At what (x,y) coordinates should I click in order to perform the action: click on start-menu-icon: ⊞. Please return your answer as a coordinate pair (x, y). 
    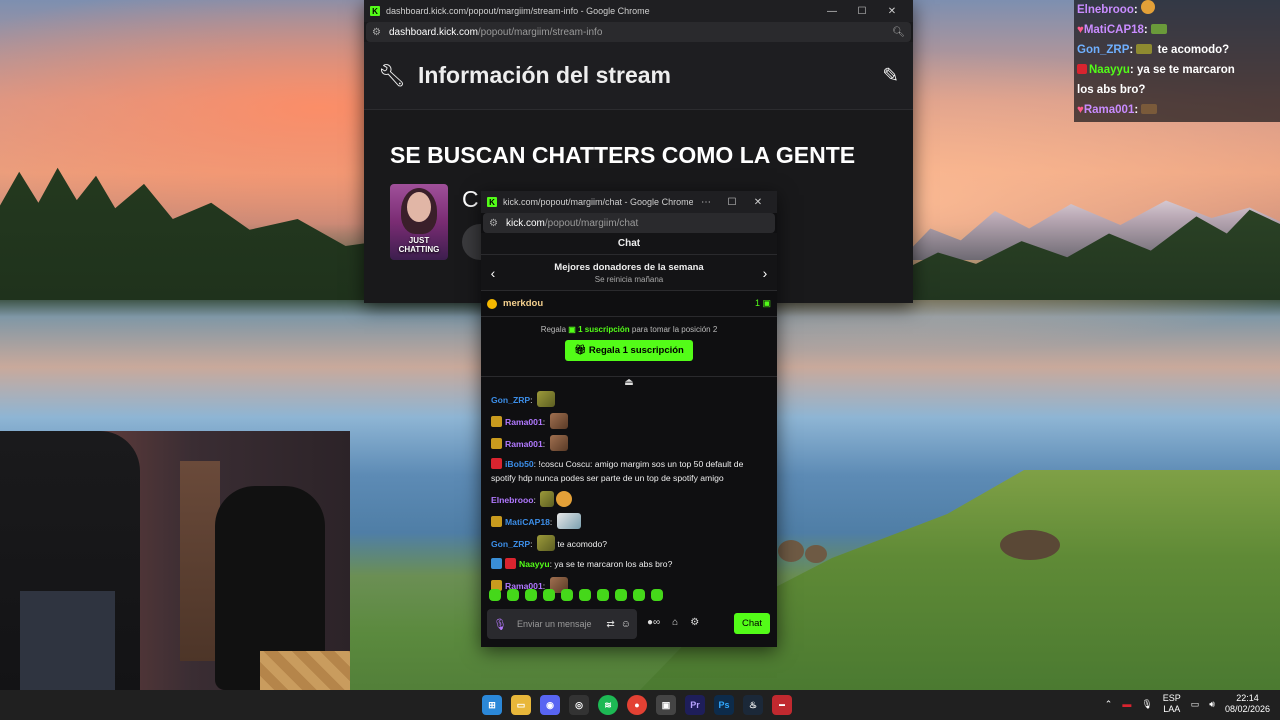
    Looking at the image, I should click on (492, 705).